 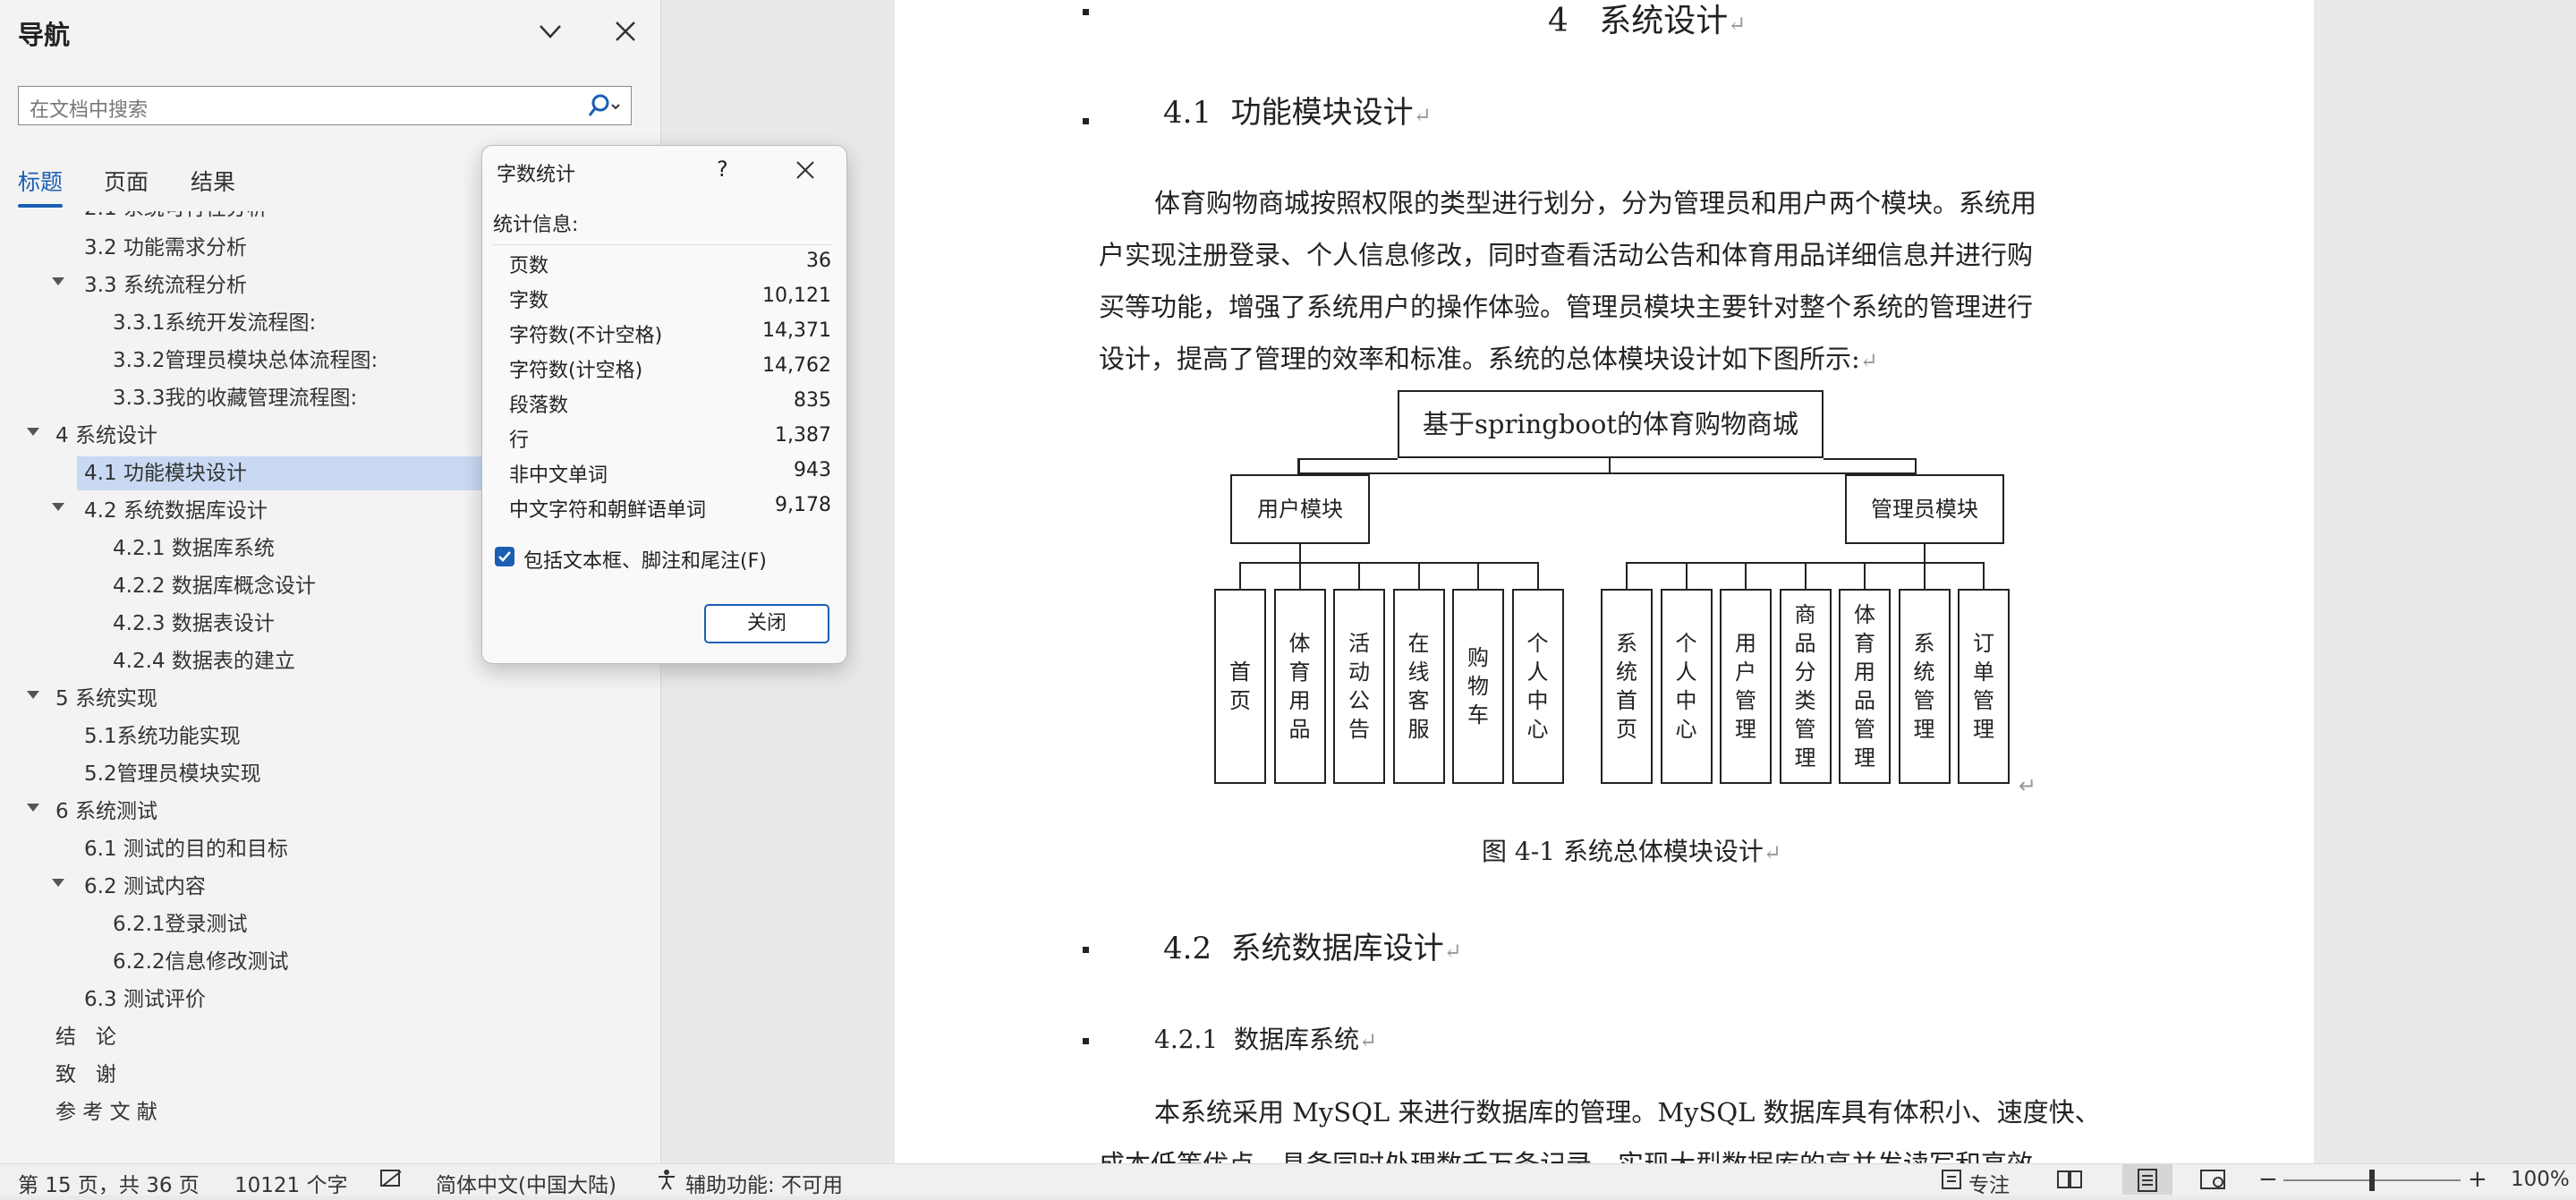 What do you see at coordinates (290, 1183) in the screenshot?
I see `word-count: 10121 个字` at bounding box center [290, 1183].